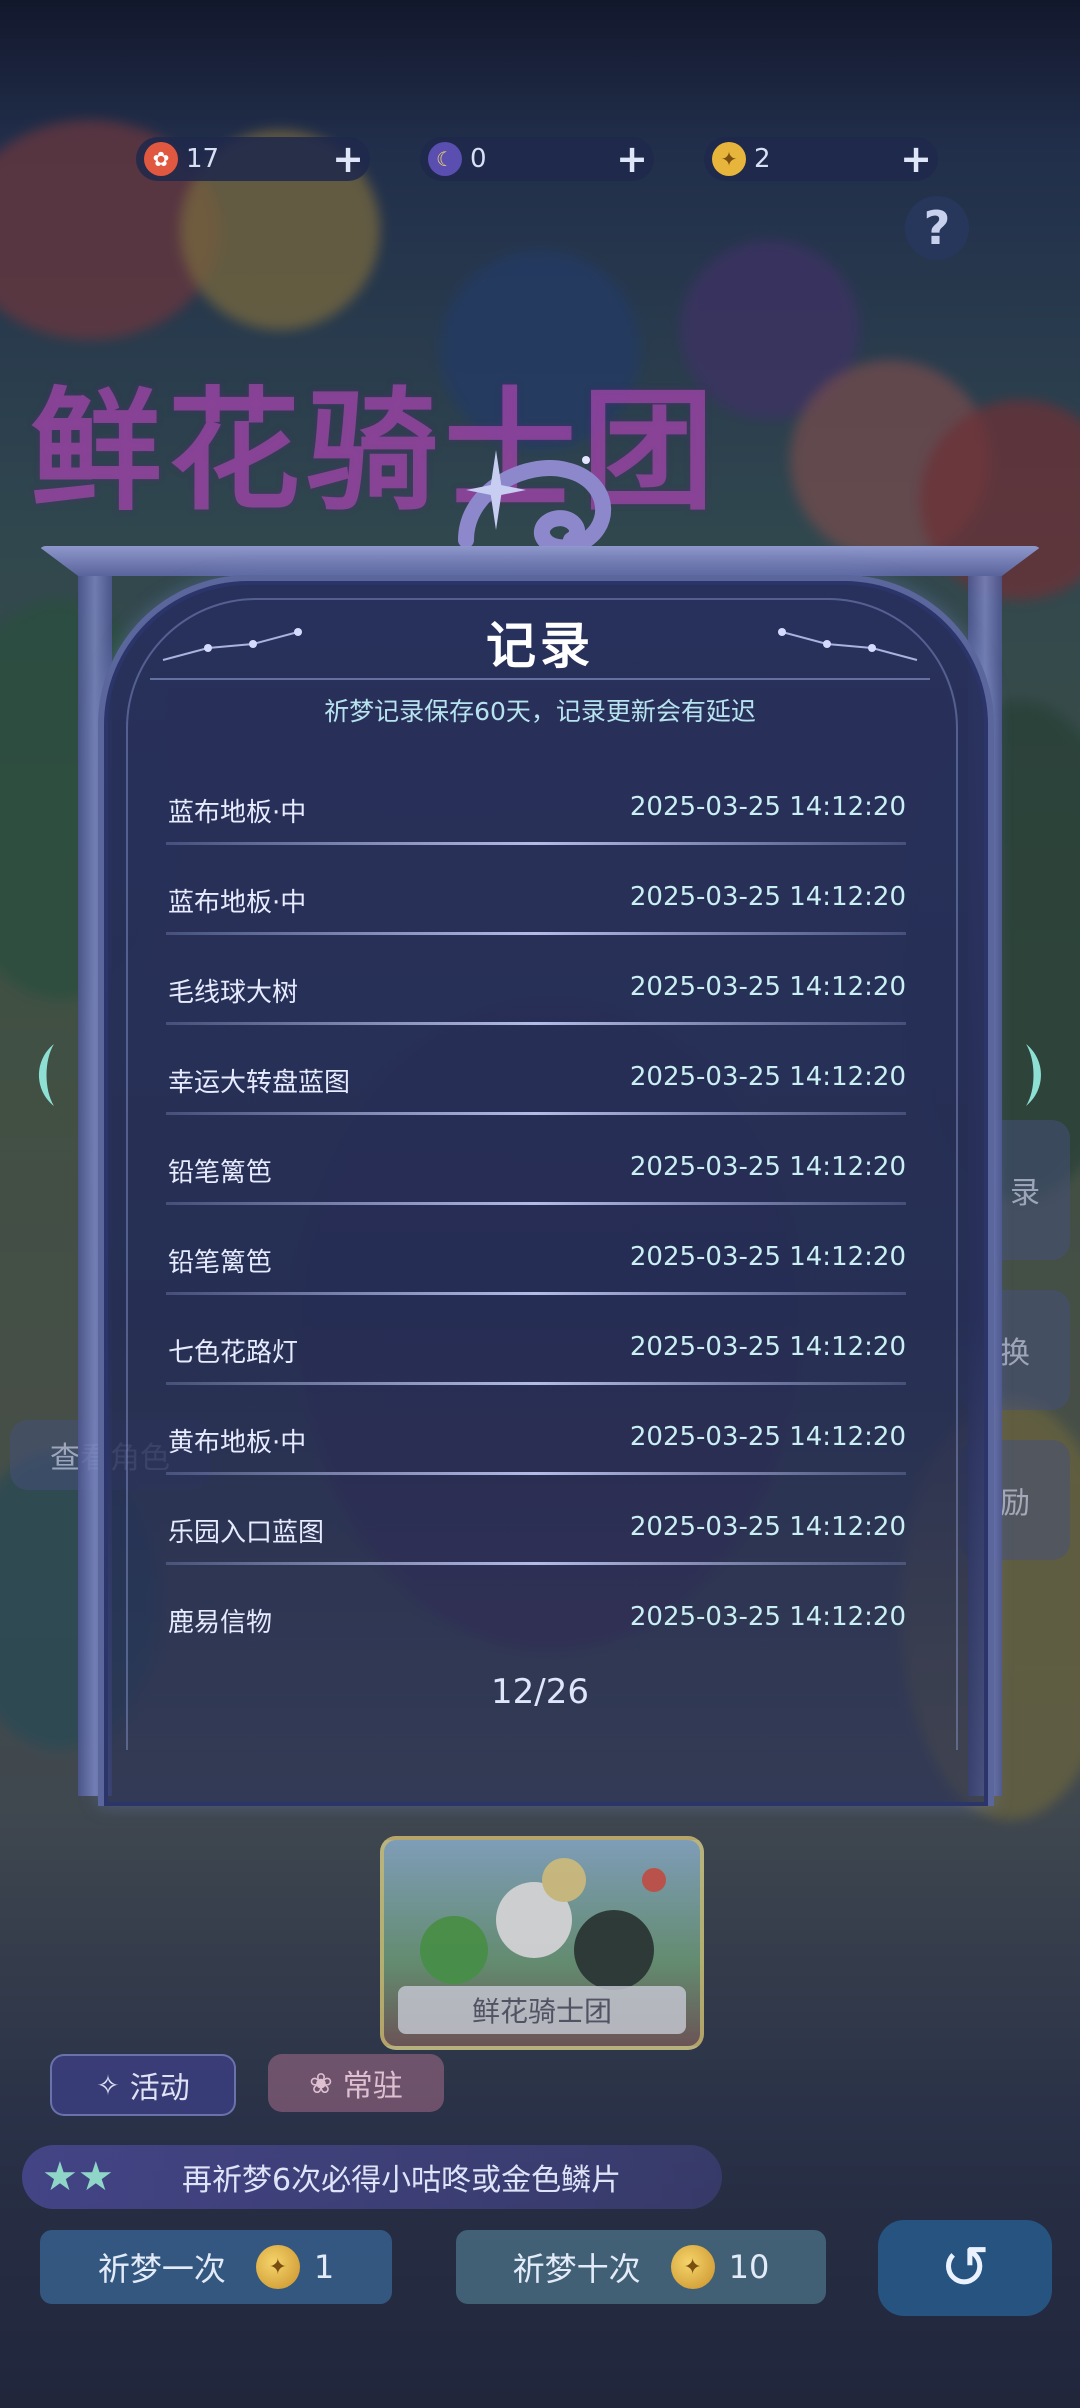 Image resolution: width=1080 pixels, height=2408 pixels. What do you see at coordinates (821, 159) in the screenshot?
I see `currency-gold: ✦ 2 +` at bounding box center [821, 159].